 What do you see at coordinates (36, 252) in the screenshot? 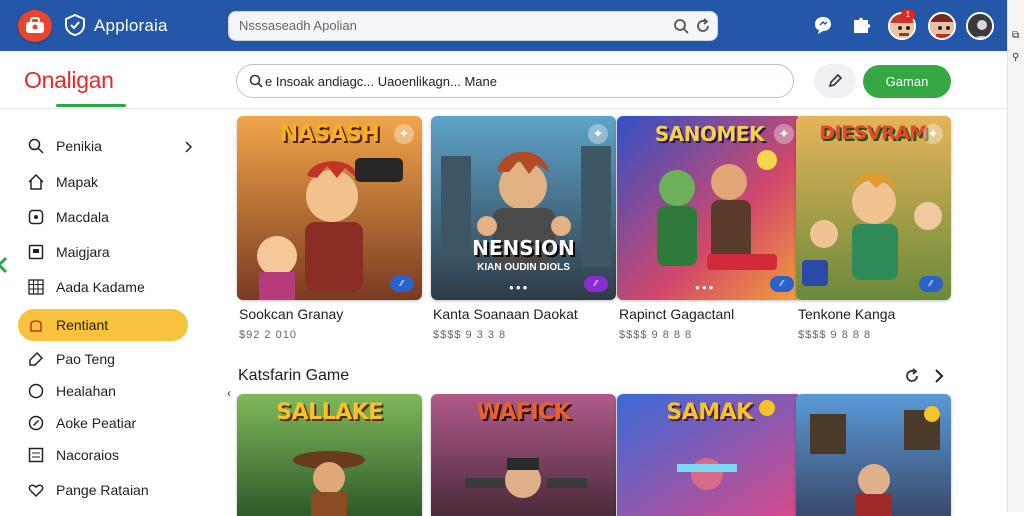
I see `square-icon` at bounding box center [36, 252].